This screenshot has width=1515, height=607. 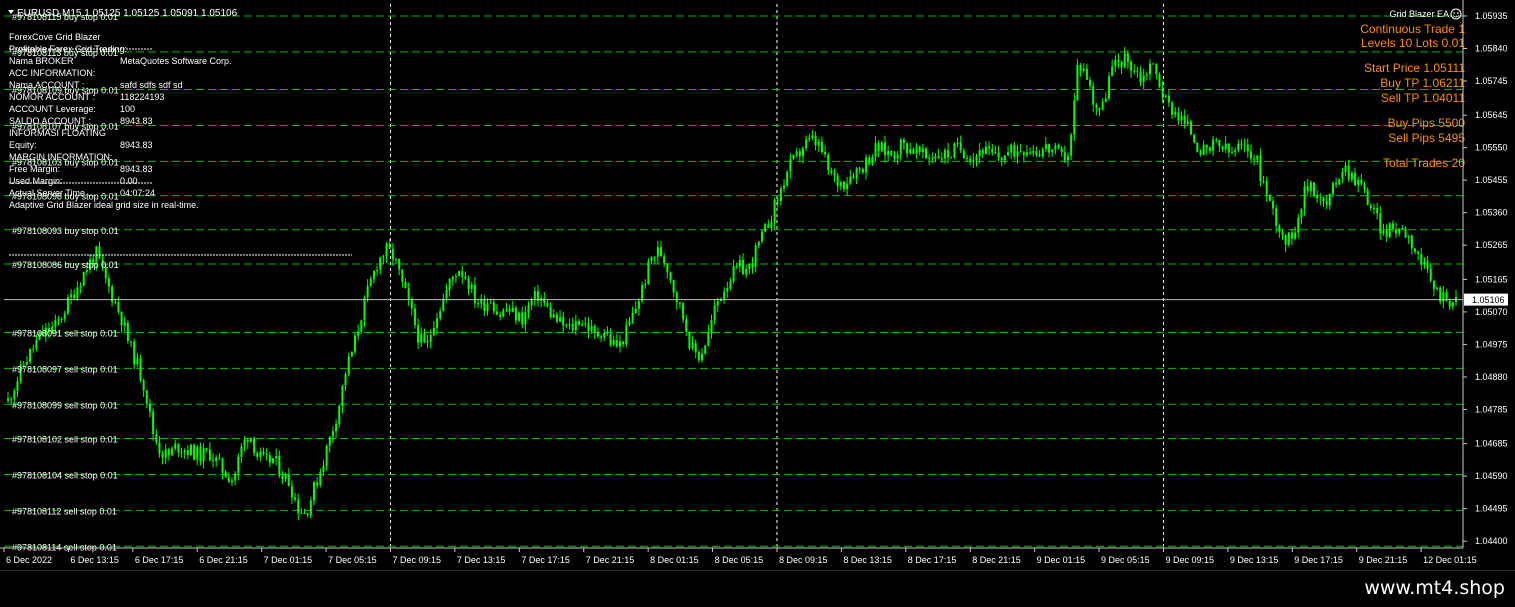 I want to click on info-panel-label: Used Margin:, so click(x=36, y=181).